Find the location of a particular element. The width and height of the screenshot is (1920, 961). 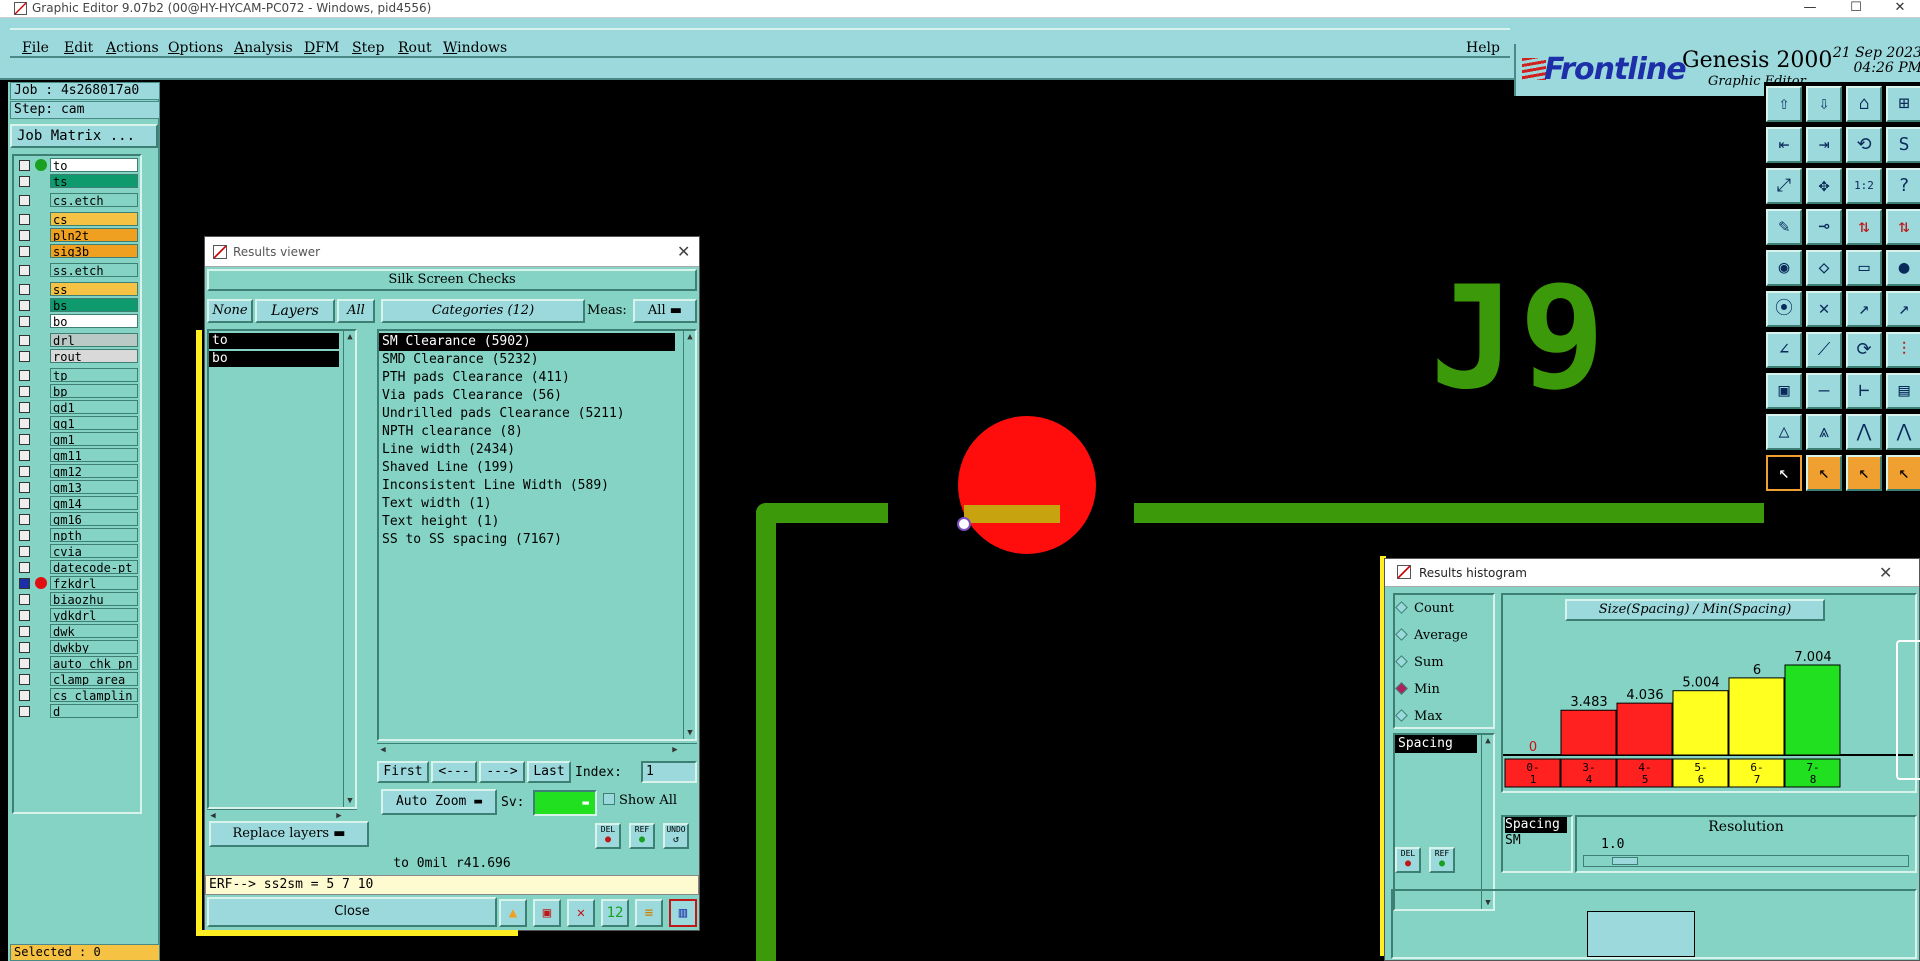

layer-row-cs_clamplin: cs_clamplin is located at coordinates (78, 695).